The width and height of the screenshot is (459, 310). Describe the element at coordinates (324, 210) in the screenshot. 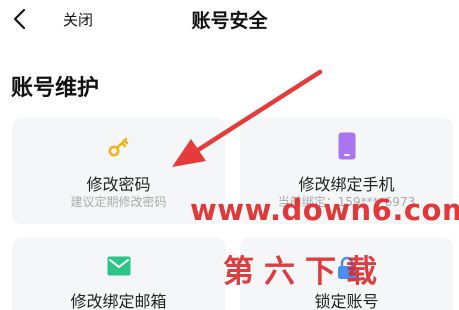

I see `watermark-url: www.down6.com` at that location.